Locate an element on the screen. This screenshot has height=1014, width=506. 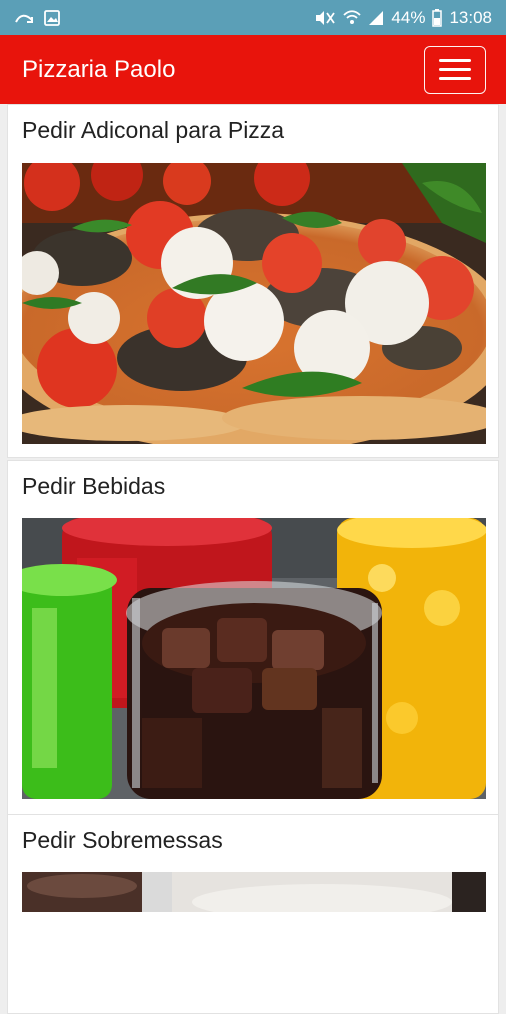
battery-icon is located at coordinates (437, 17).